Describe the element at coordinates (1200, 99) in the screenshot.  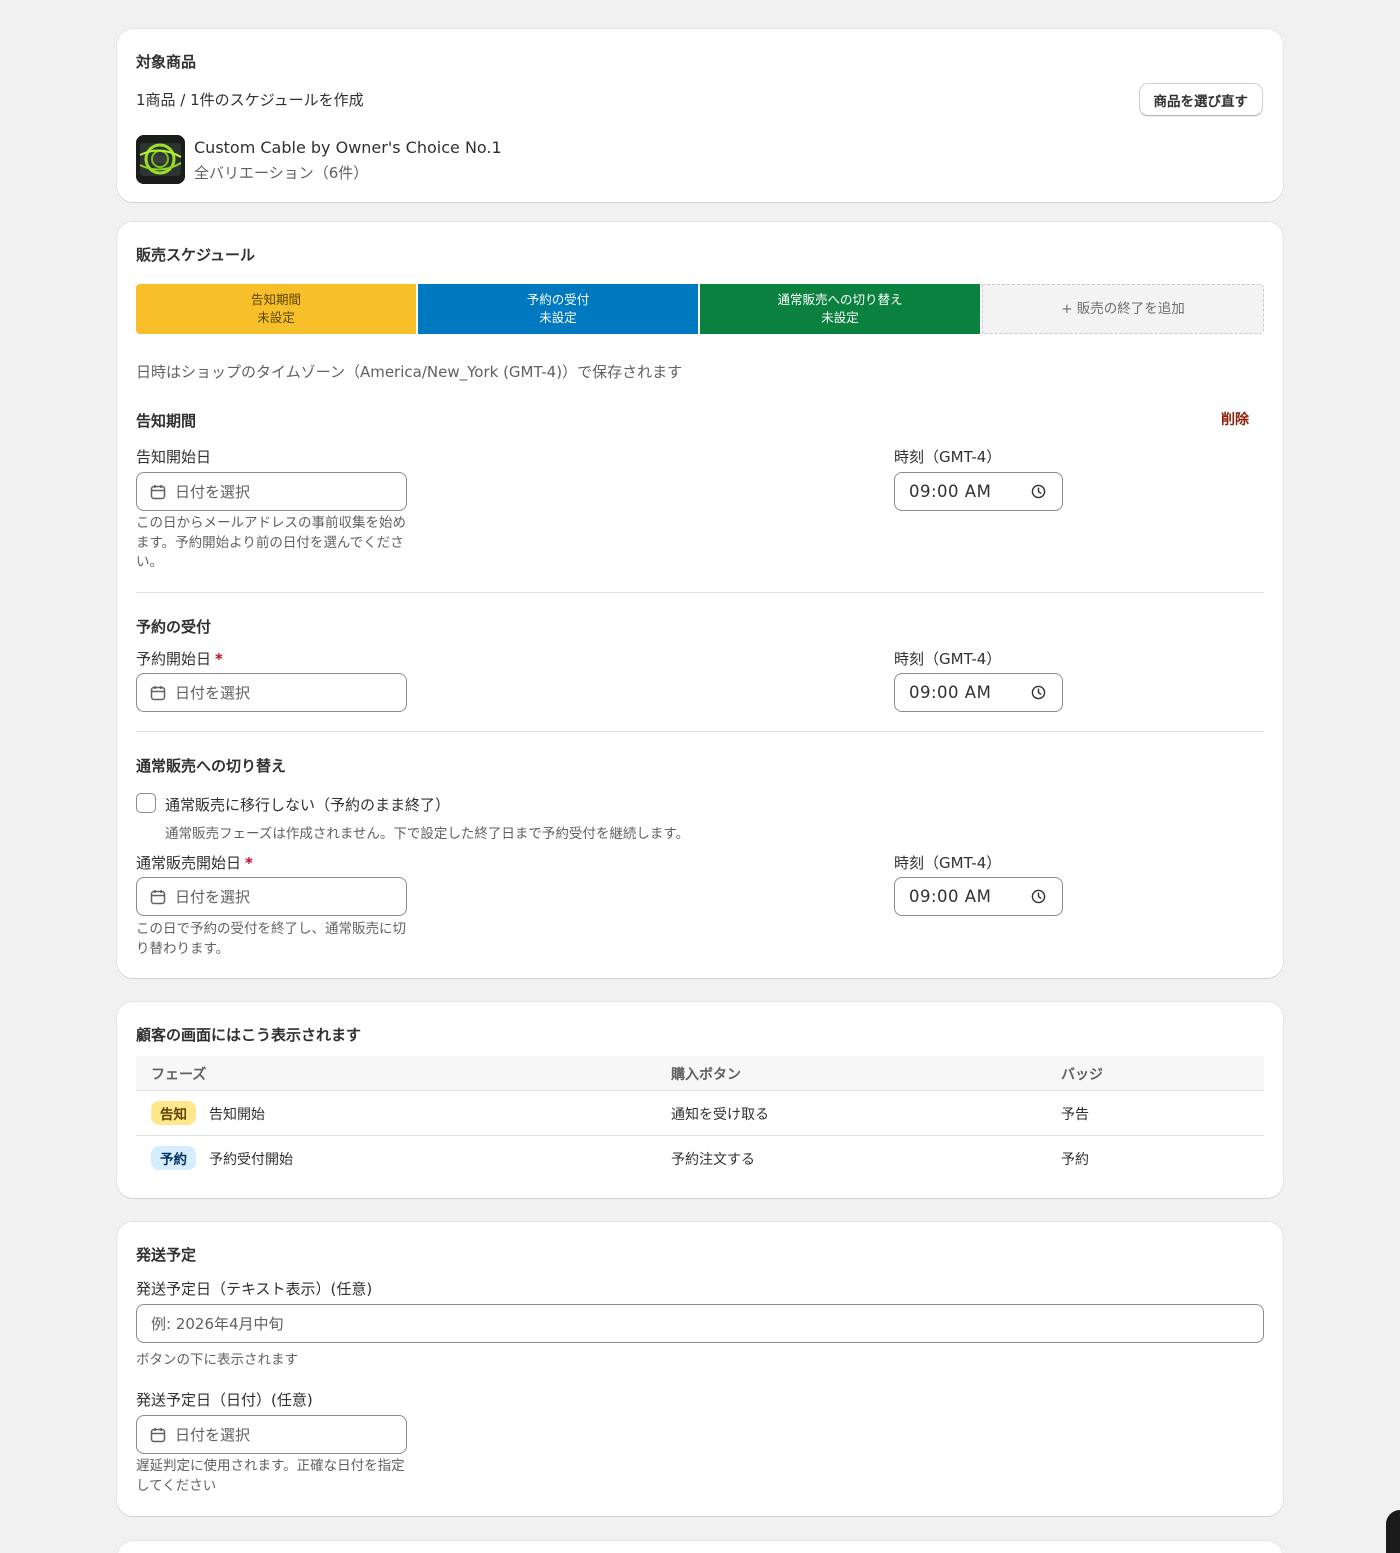
I see `reselect-products-button: 商品を選び直す` at that location.